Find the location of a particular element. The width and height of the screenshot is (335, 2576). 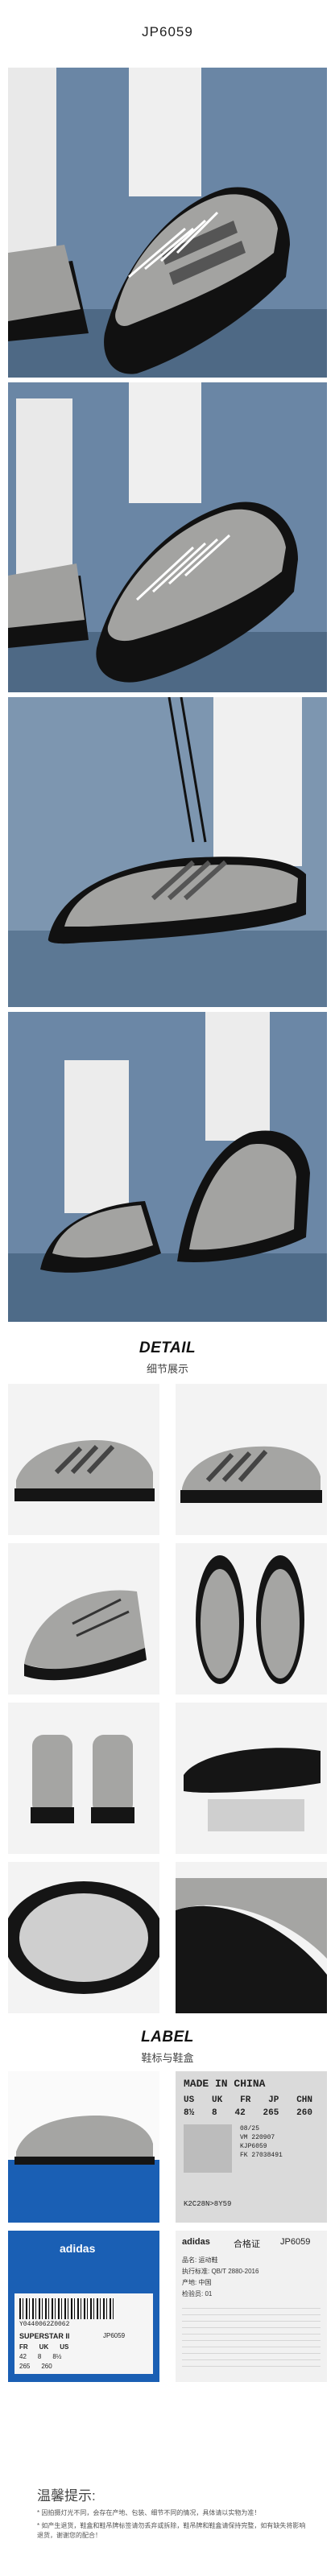

box-size-header-us: US is located at coordinates (64, 2347).